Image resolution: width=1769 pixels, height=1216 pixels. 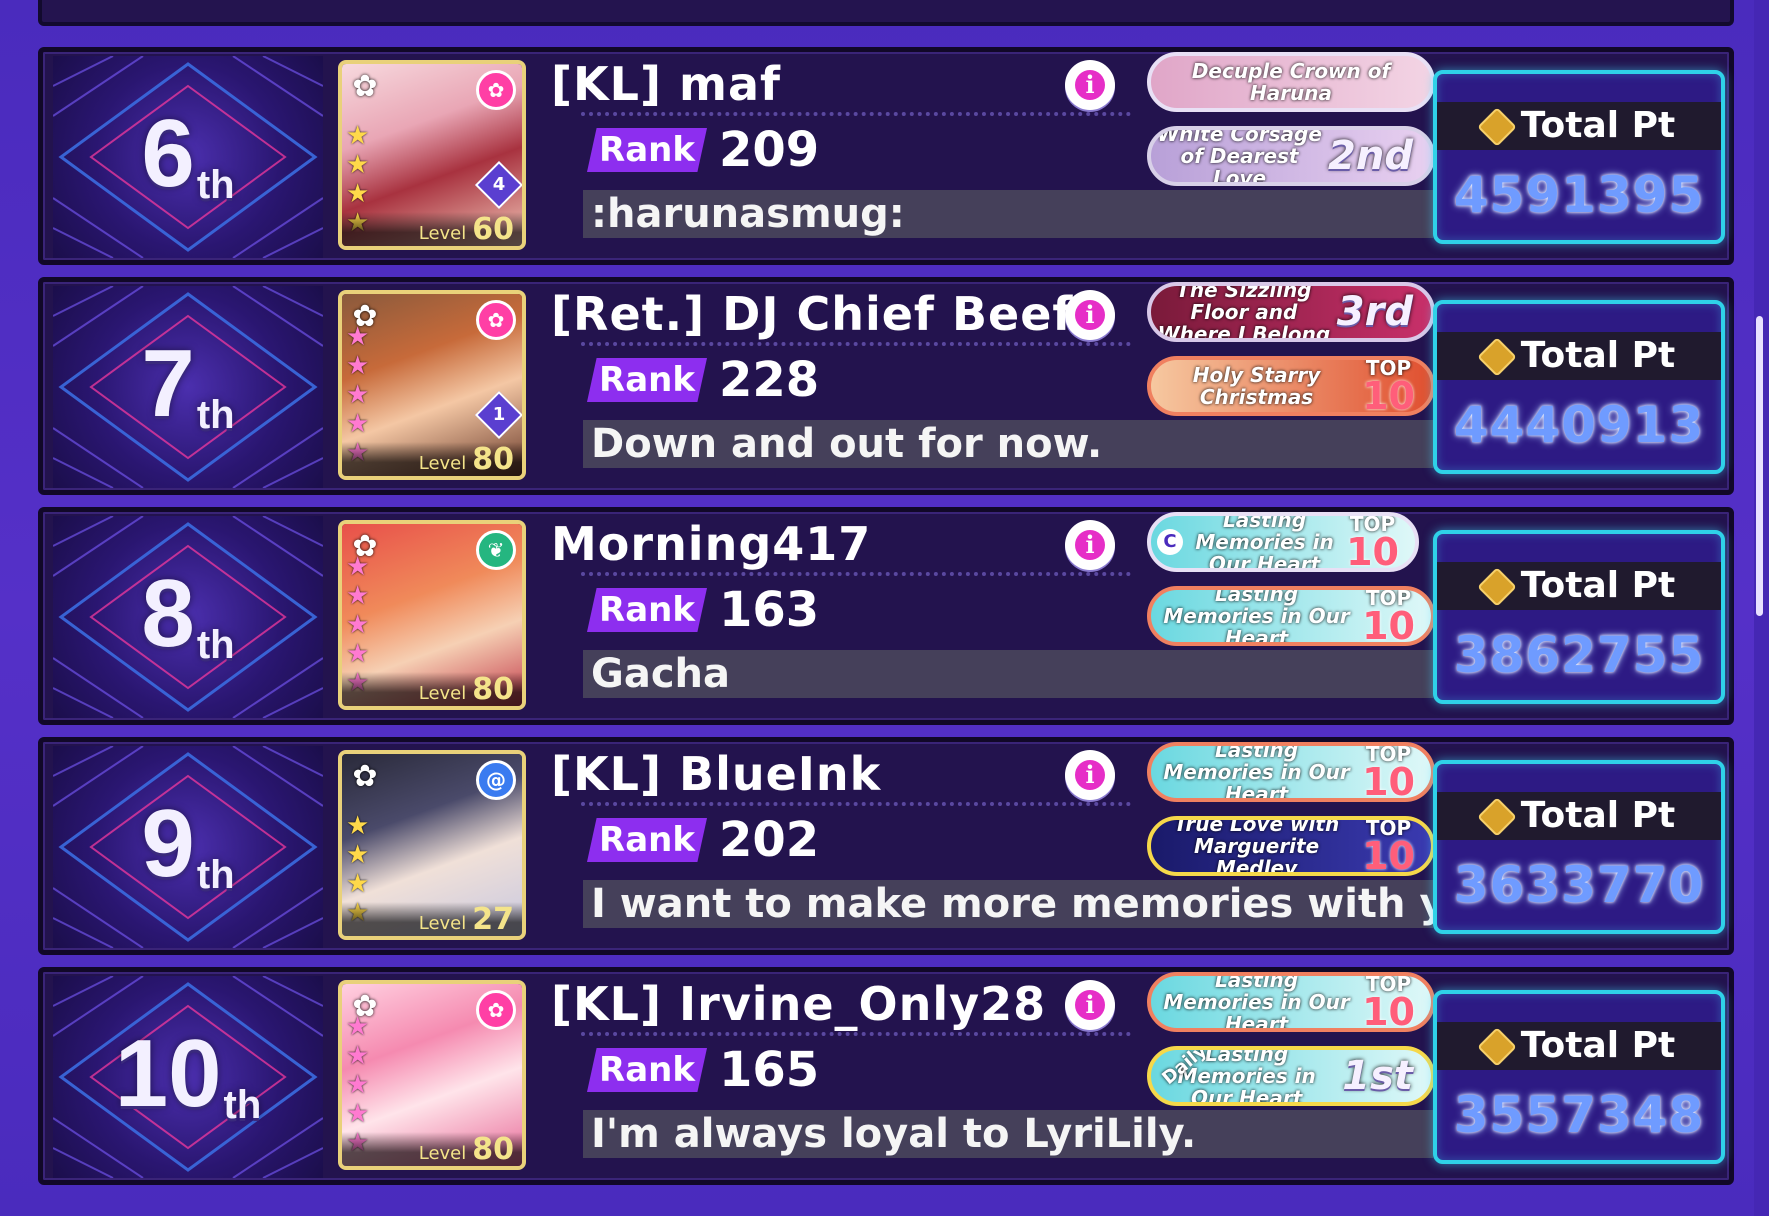 I want to click on event-badge: White Corsage of Dearest Love 2nd, so click(x=1291, y=156).